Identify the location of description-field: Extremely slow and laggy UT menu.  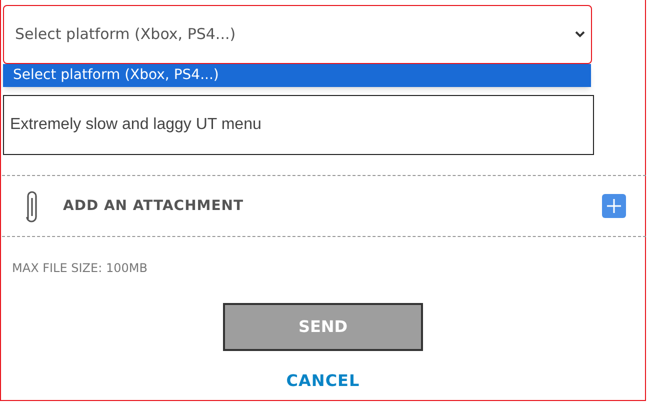
(298, 125).